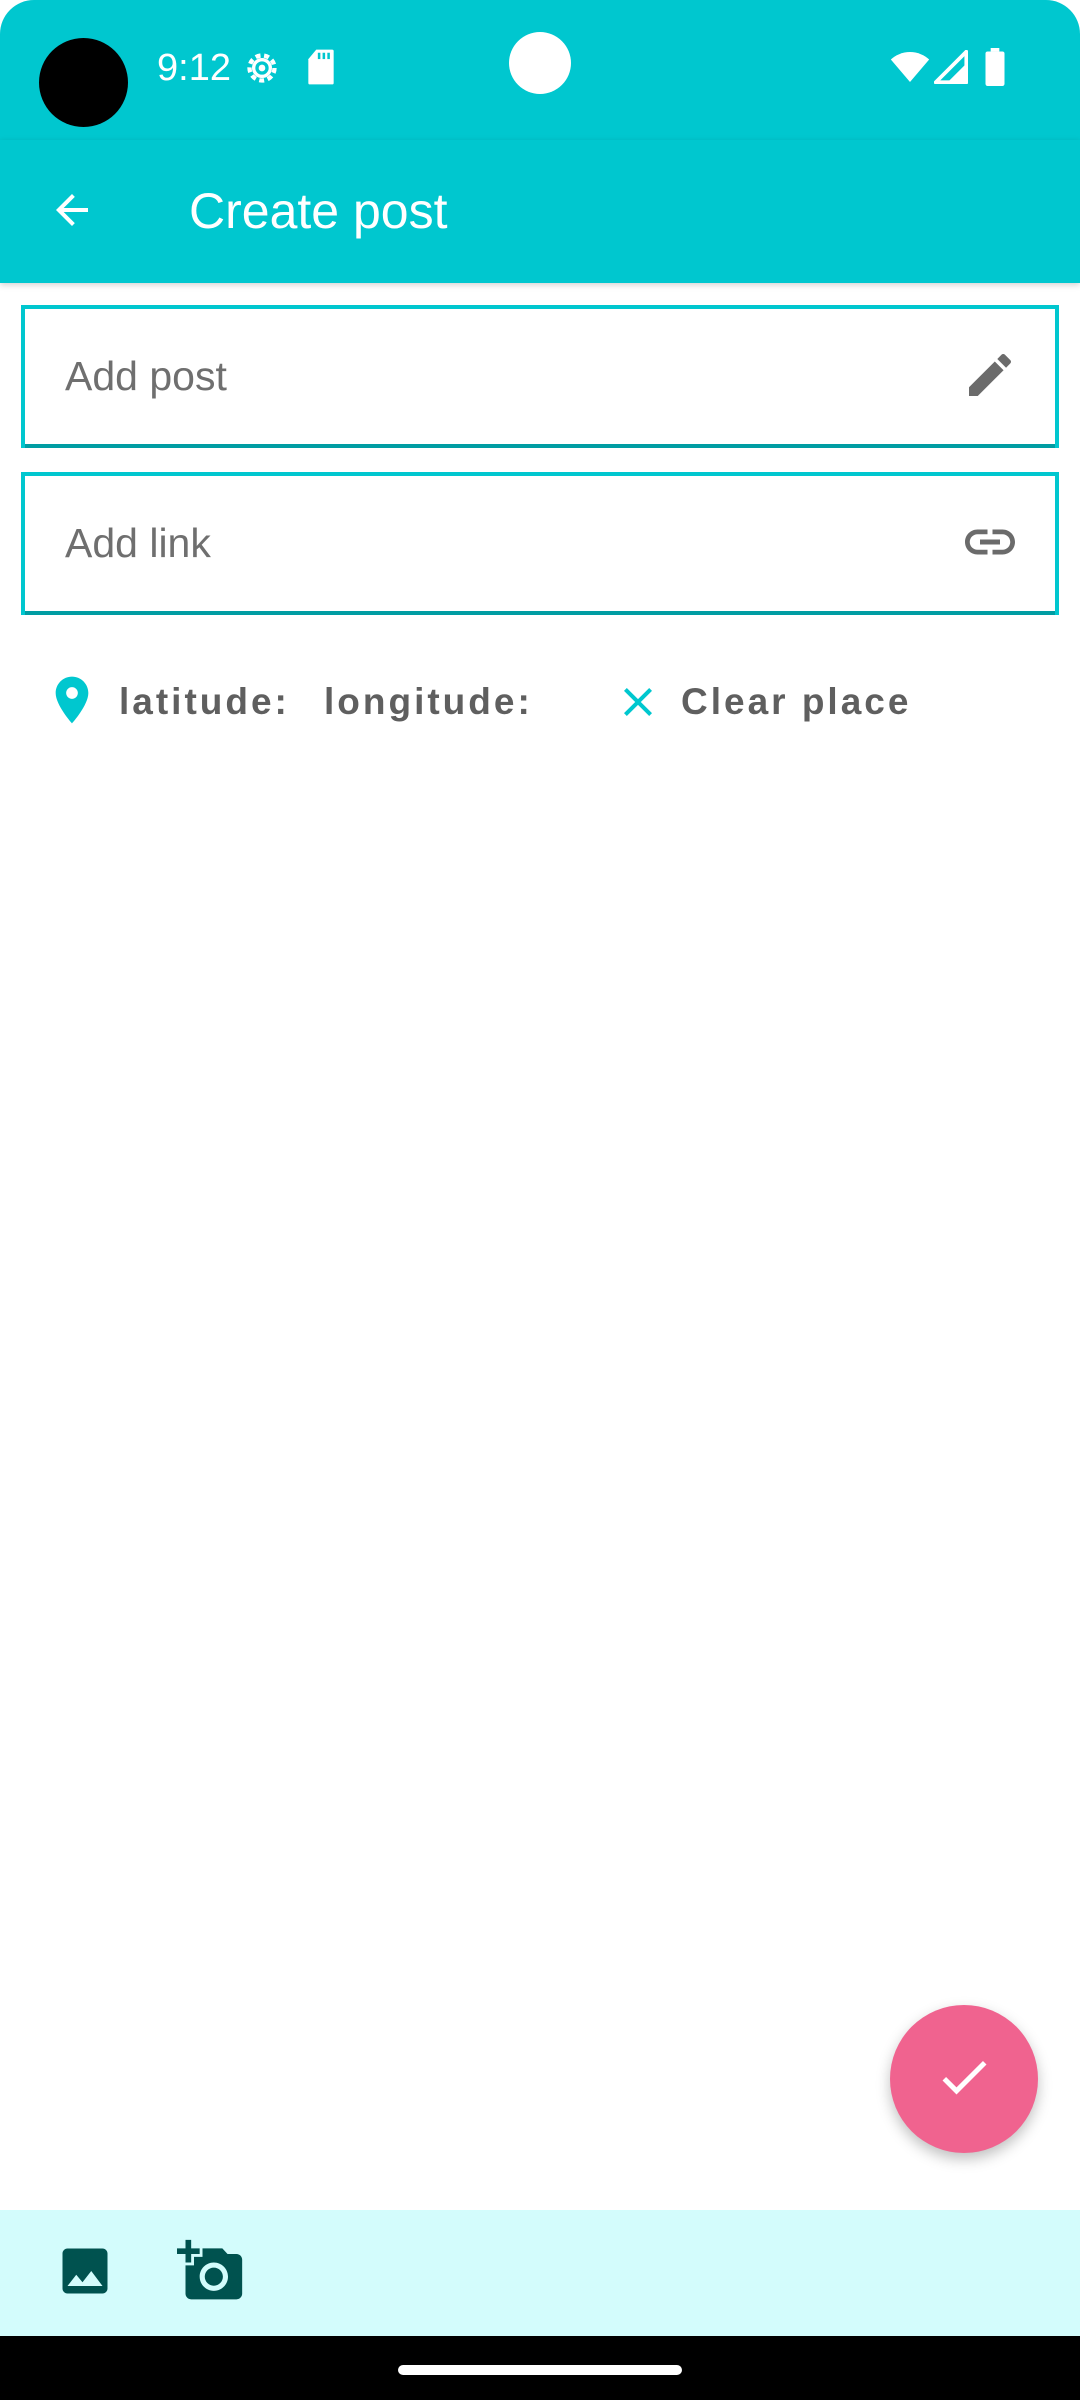  I want to click on edit-post-button, so click(990, 377).